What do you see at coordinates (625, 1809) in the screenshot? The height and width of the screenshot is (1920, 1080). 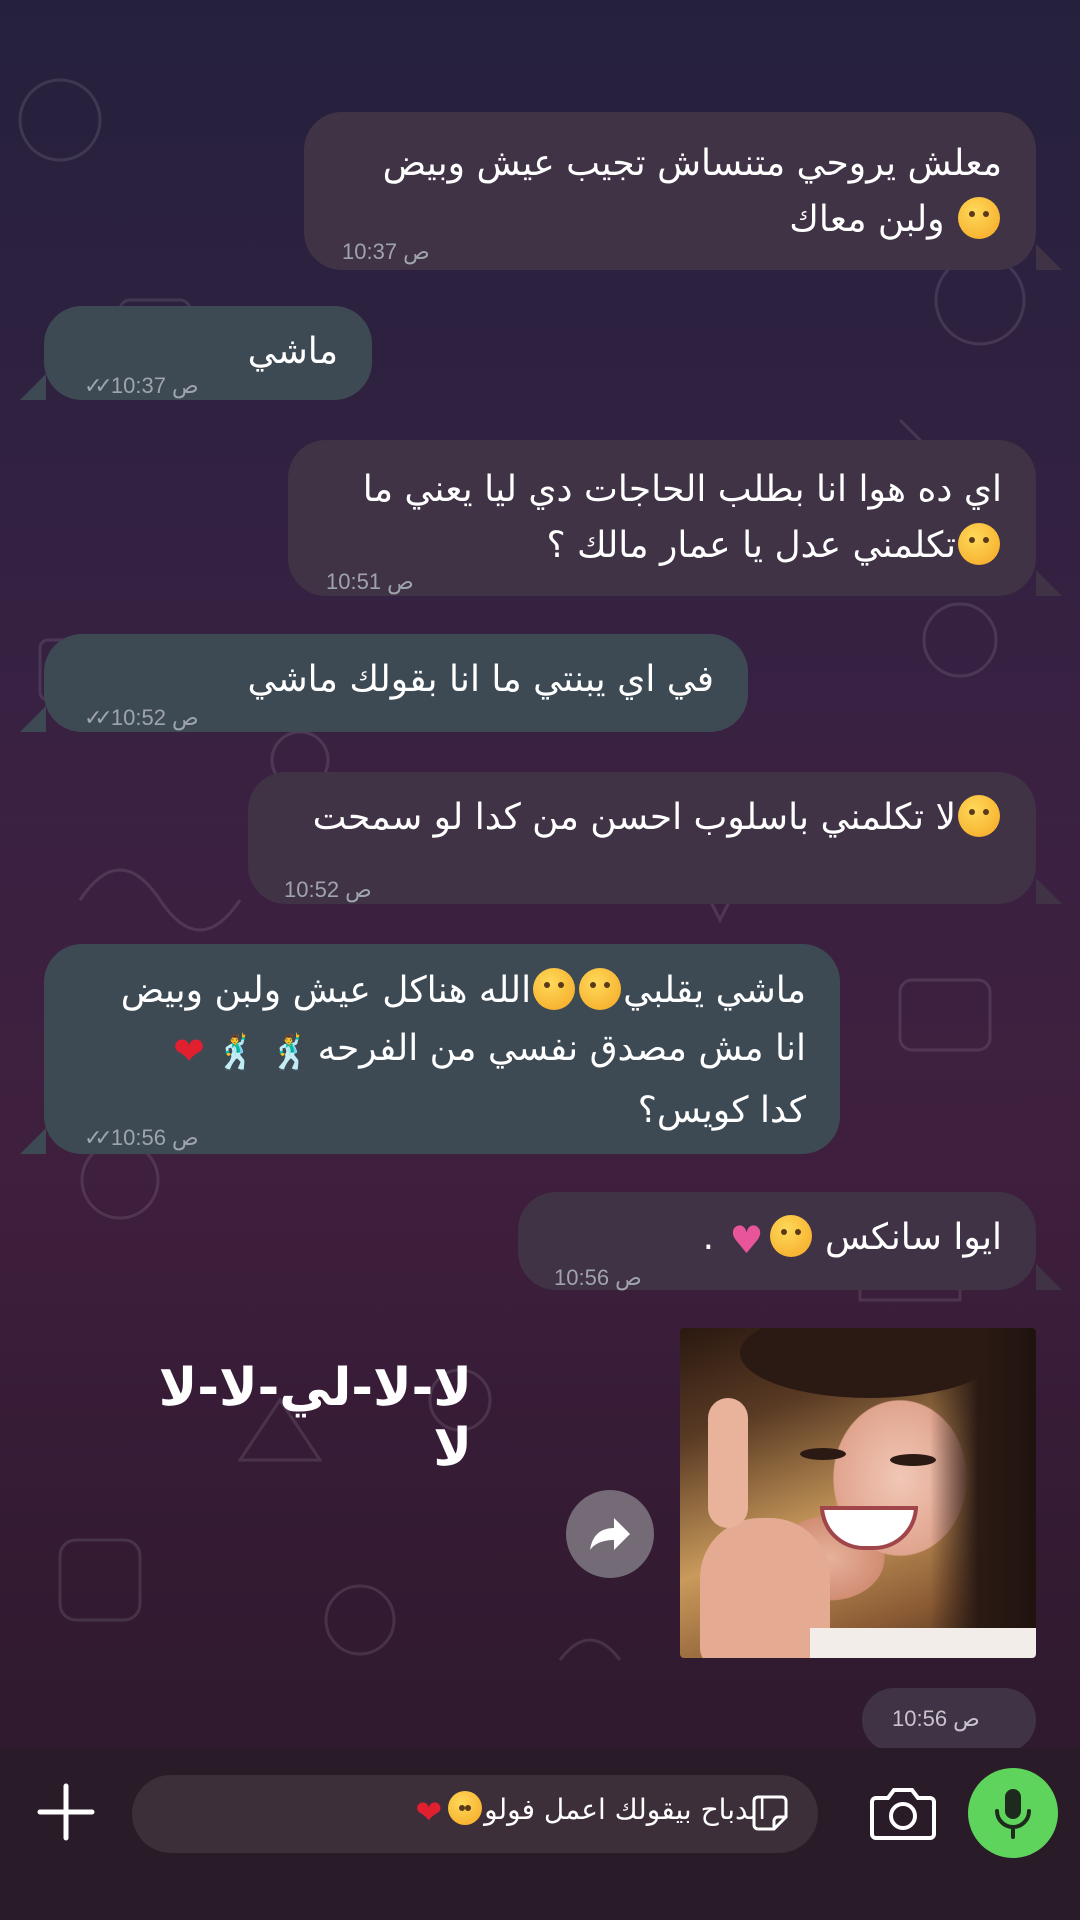 I see `draft-text: الدباح بيقولك اعمل فولو` at bounding box center [625, 1809].